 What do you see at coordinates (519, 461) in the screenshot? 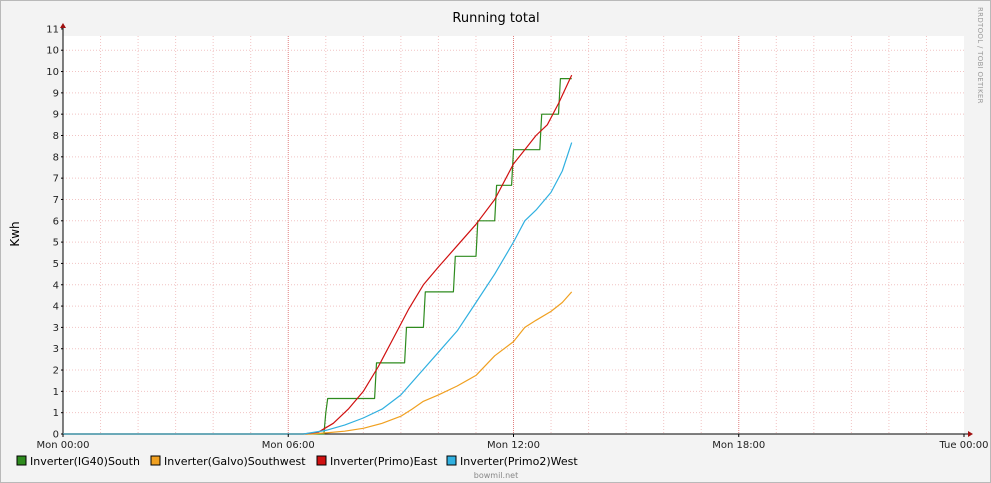
I see `legend-label: Inverter(Primo2)West` at bounding box center [519, 461].